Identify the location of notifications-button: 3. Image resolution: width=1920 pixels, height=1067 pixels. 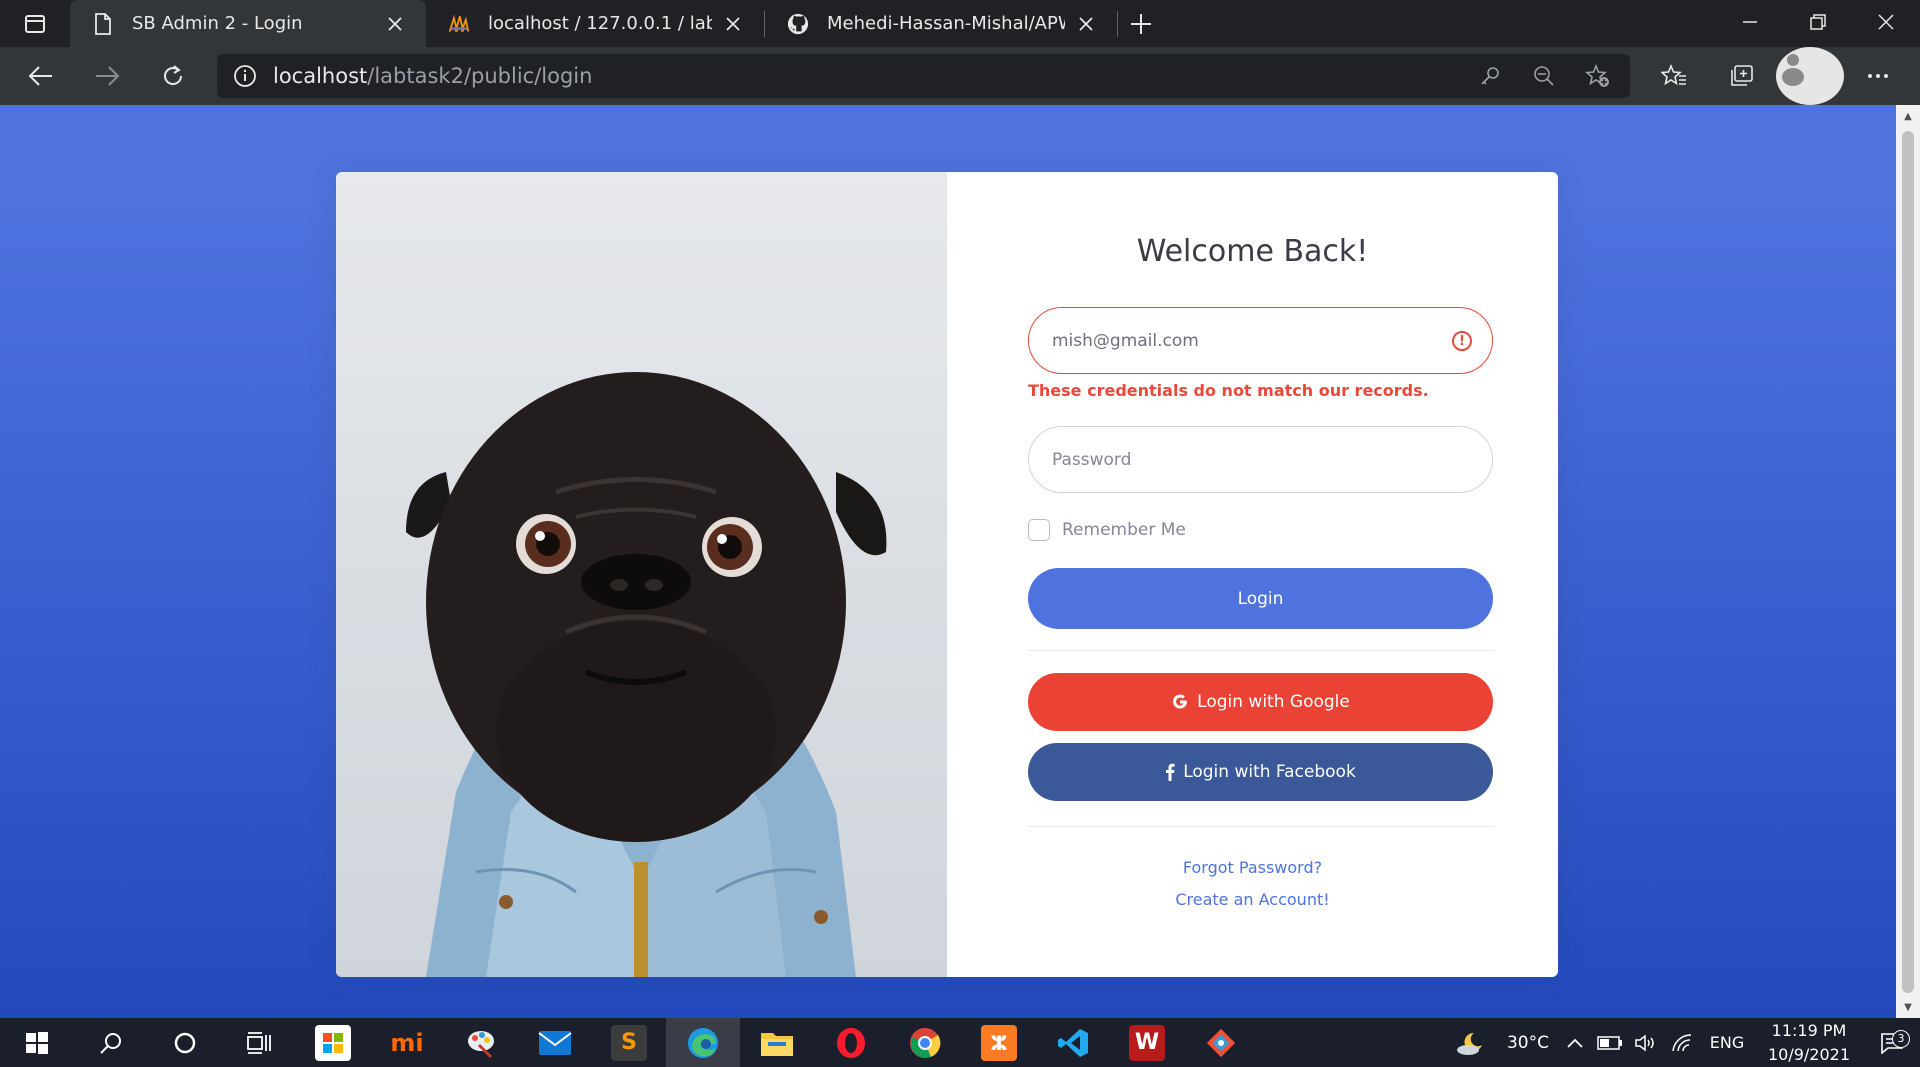
(1892, 1041).